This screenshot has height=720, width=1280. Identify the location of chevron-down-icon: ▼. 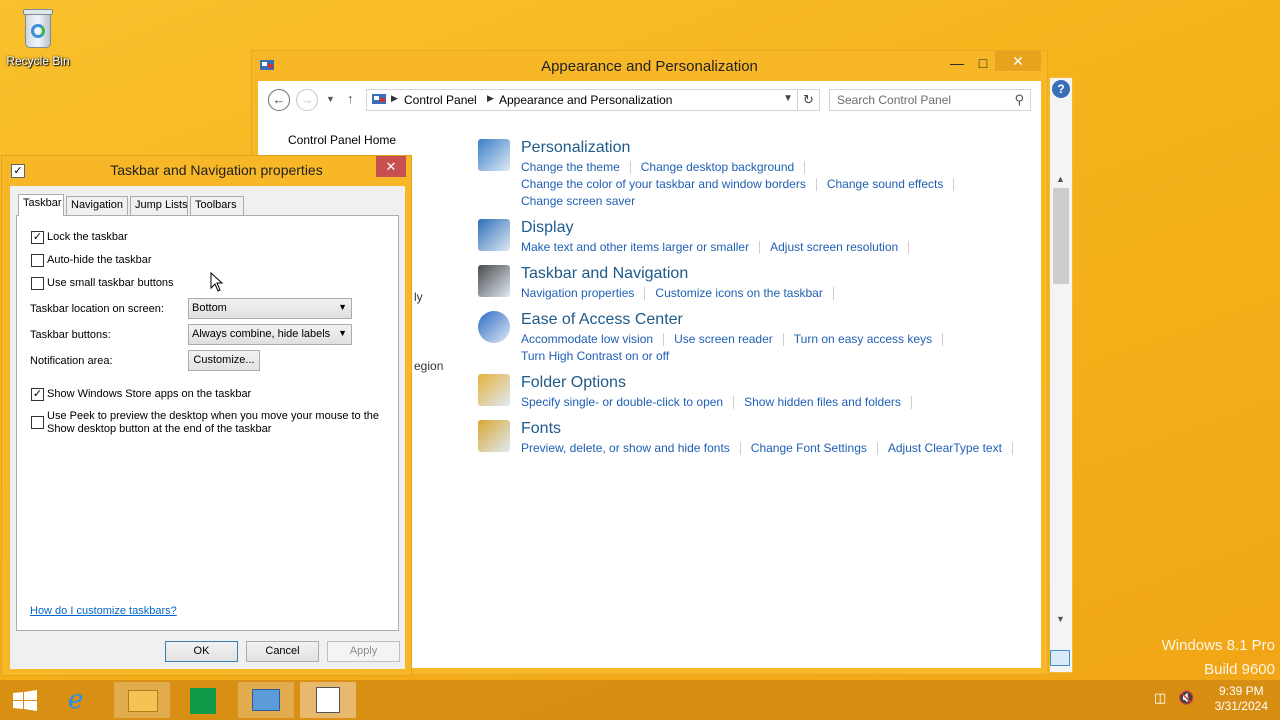
(342, 333).